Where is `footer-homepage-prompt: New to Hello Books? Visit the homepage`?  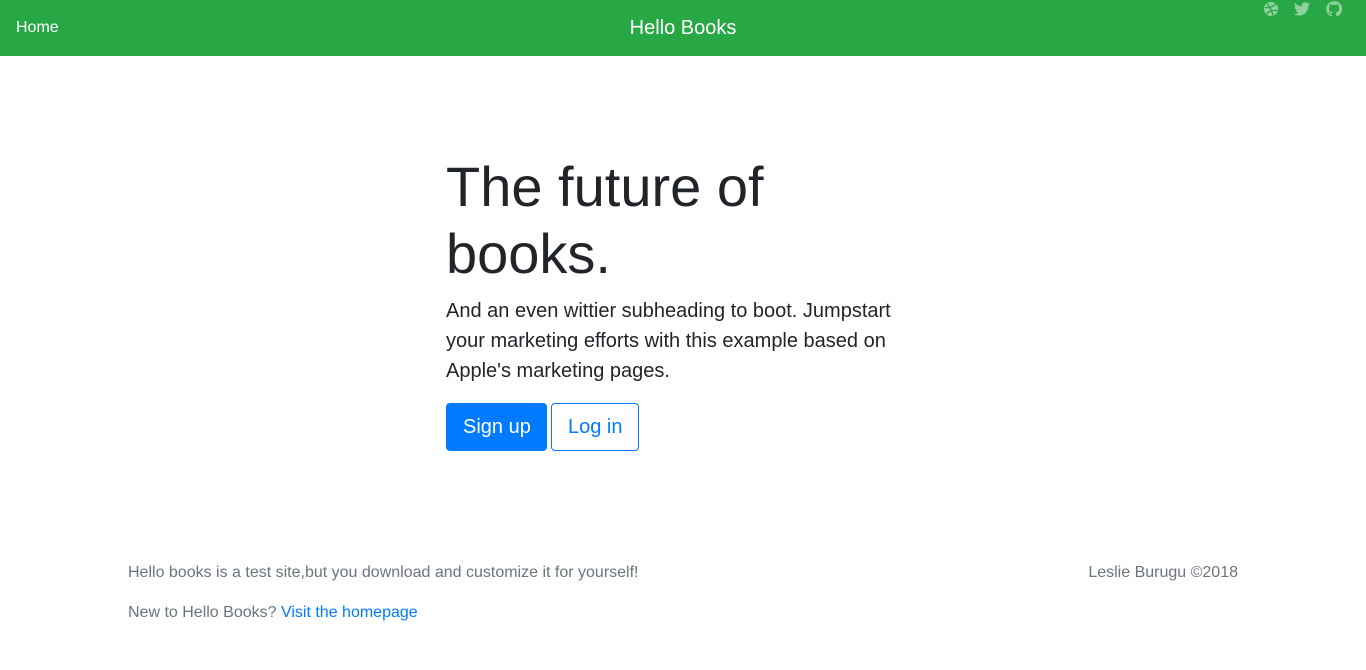 footer-homepage-prompt: New to Hello Books? Visit the homepage is located at coordinates (273, 613).